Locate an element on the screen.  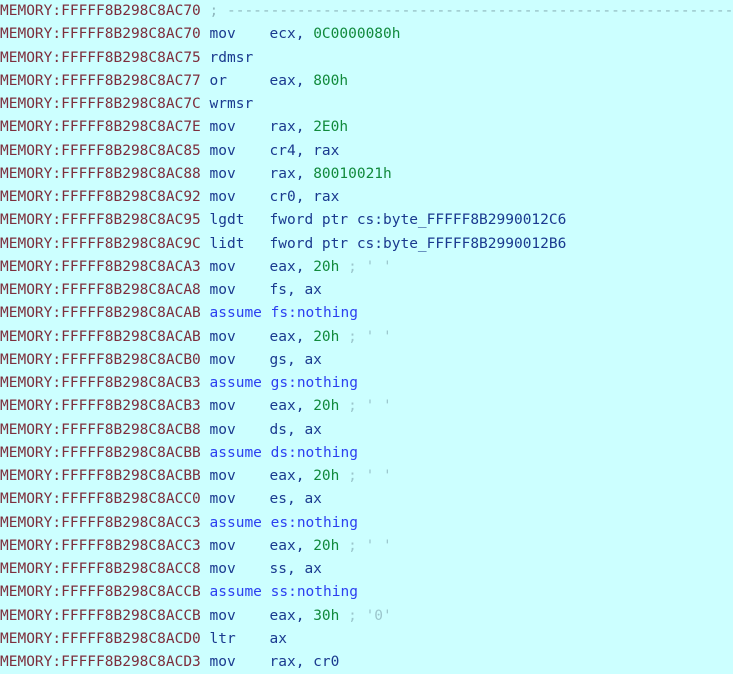
disasm-line: MEMORY:FFFFF8B298C8ACCB mov eax, 30h ; '0' is located at coordinates (366, 616).